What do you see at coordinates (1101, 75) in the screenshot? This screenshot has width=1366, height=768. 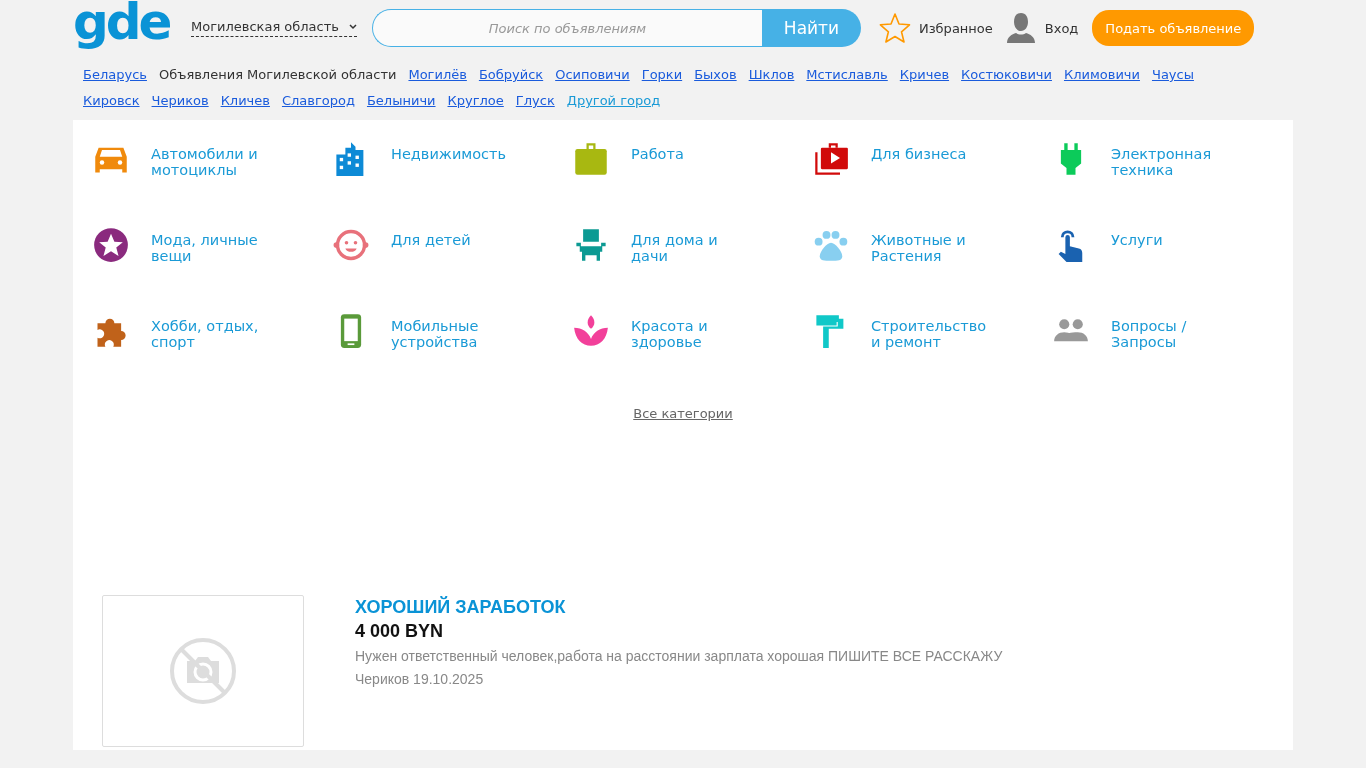 I see `city-link: Климовичи` at bounding box center [1101, 75].